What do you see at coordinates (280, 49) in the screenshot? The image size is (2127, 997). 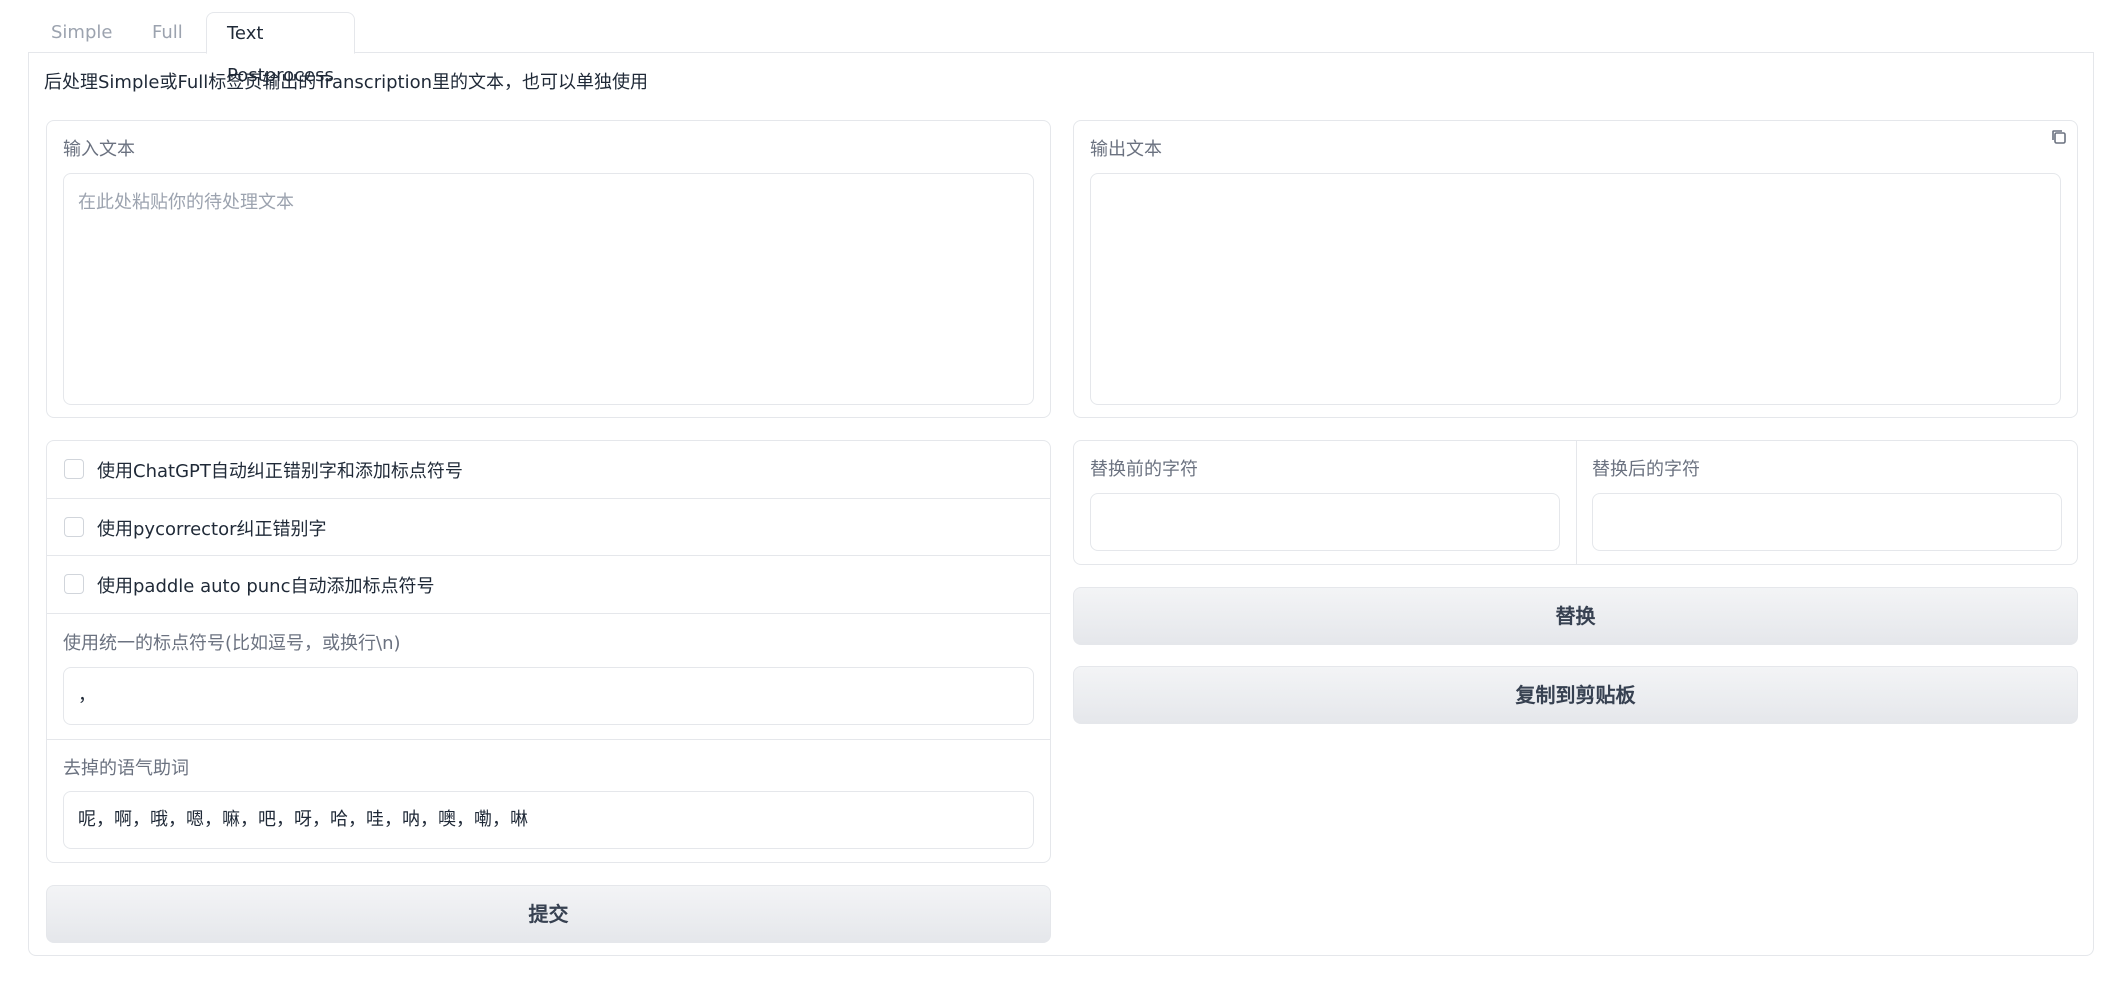 I see `tab-text-postprocess: Text Postprocess` at bounding box center [280, 49].